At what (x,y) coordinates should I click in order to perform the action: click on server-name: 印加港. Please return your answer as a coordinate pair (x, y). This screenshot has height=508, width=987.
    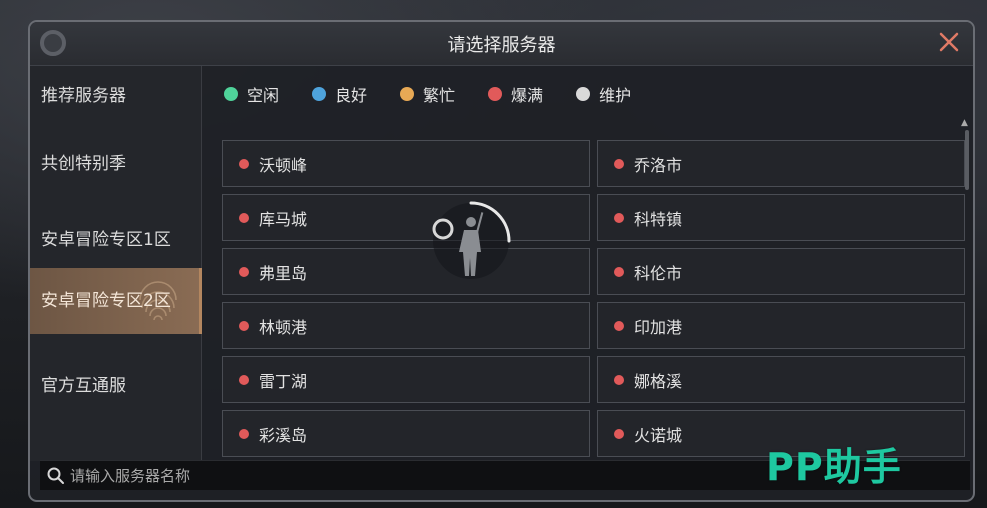
    Looking at the image, I should click on (658, 327).